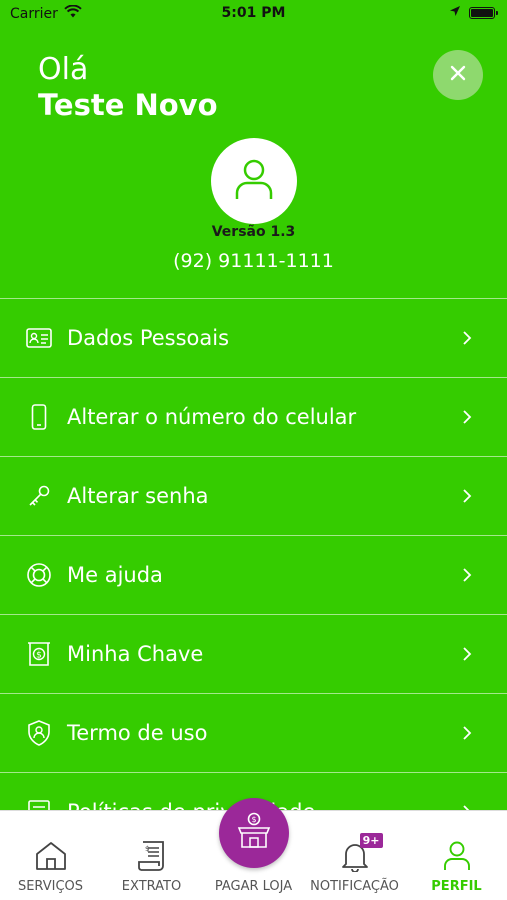  I want to click on home-icon, so click(51, 856).